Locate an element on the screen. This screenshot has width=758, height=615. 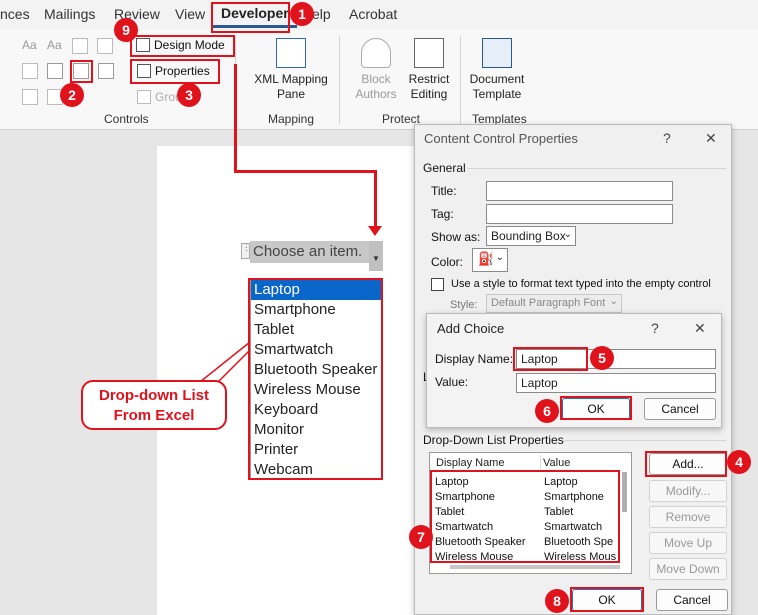
step-badge: 2 is located at coordinates (72, 95).